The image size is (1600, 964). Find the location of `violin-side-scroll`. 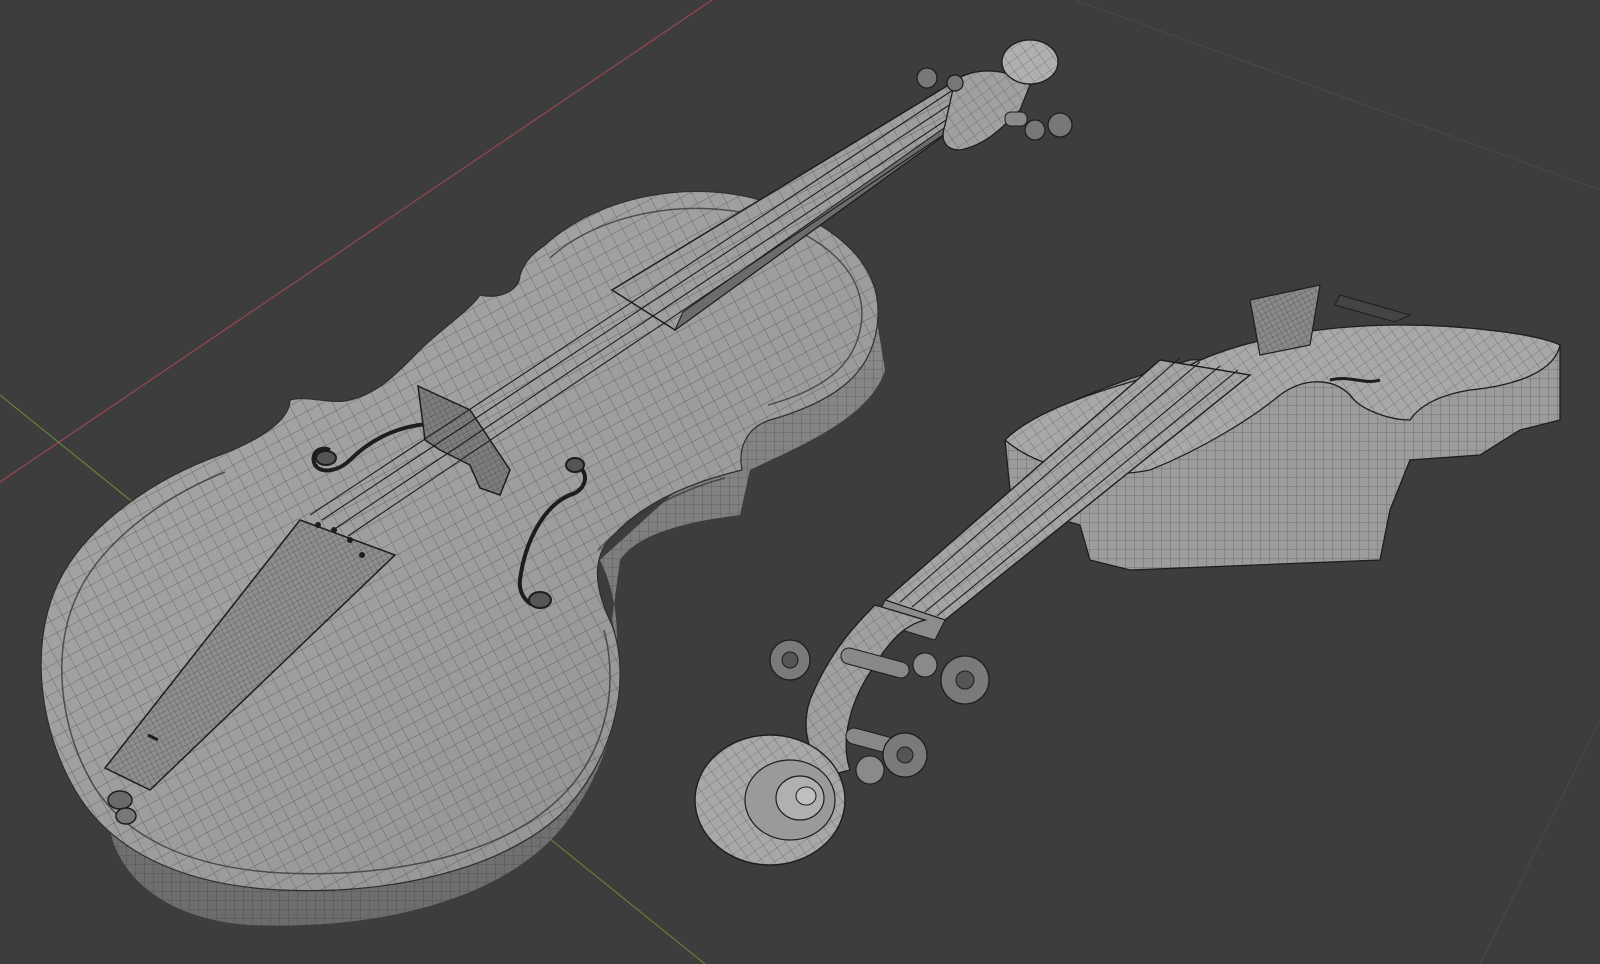

violin-side-scroll is located at coordinates (770, 800).